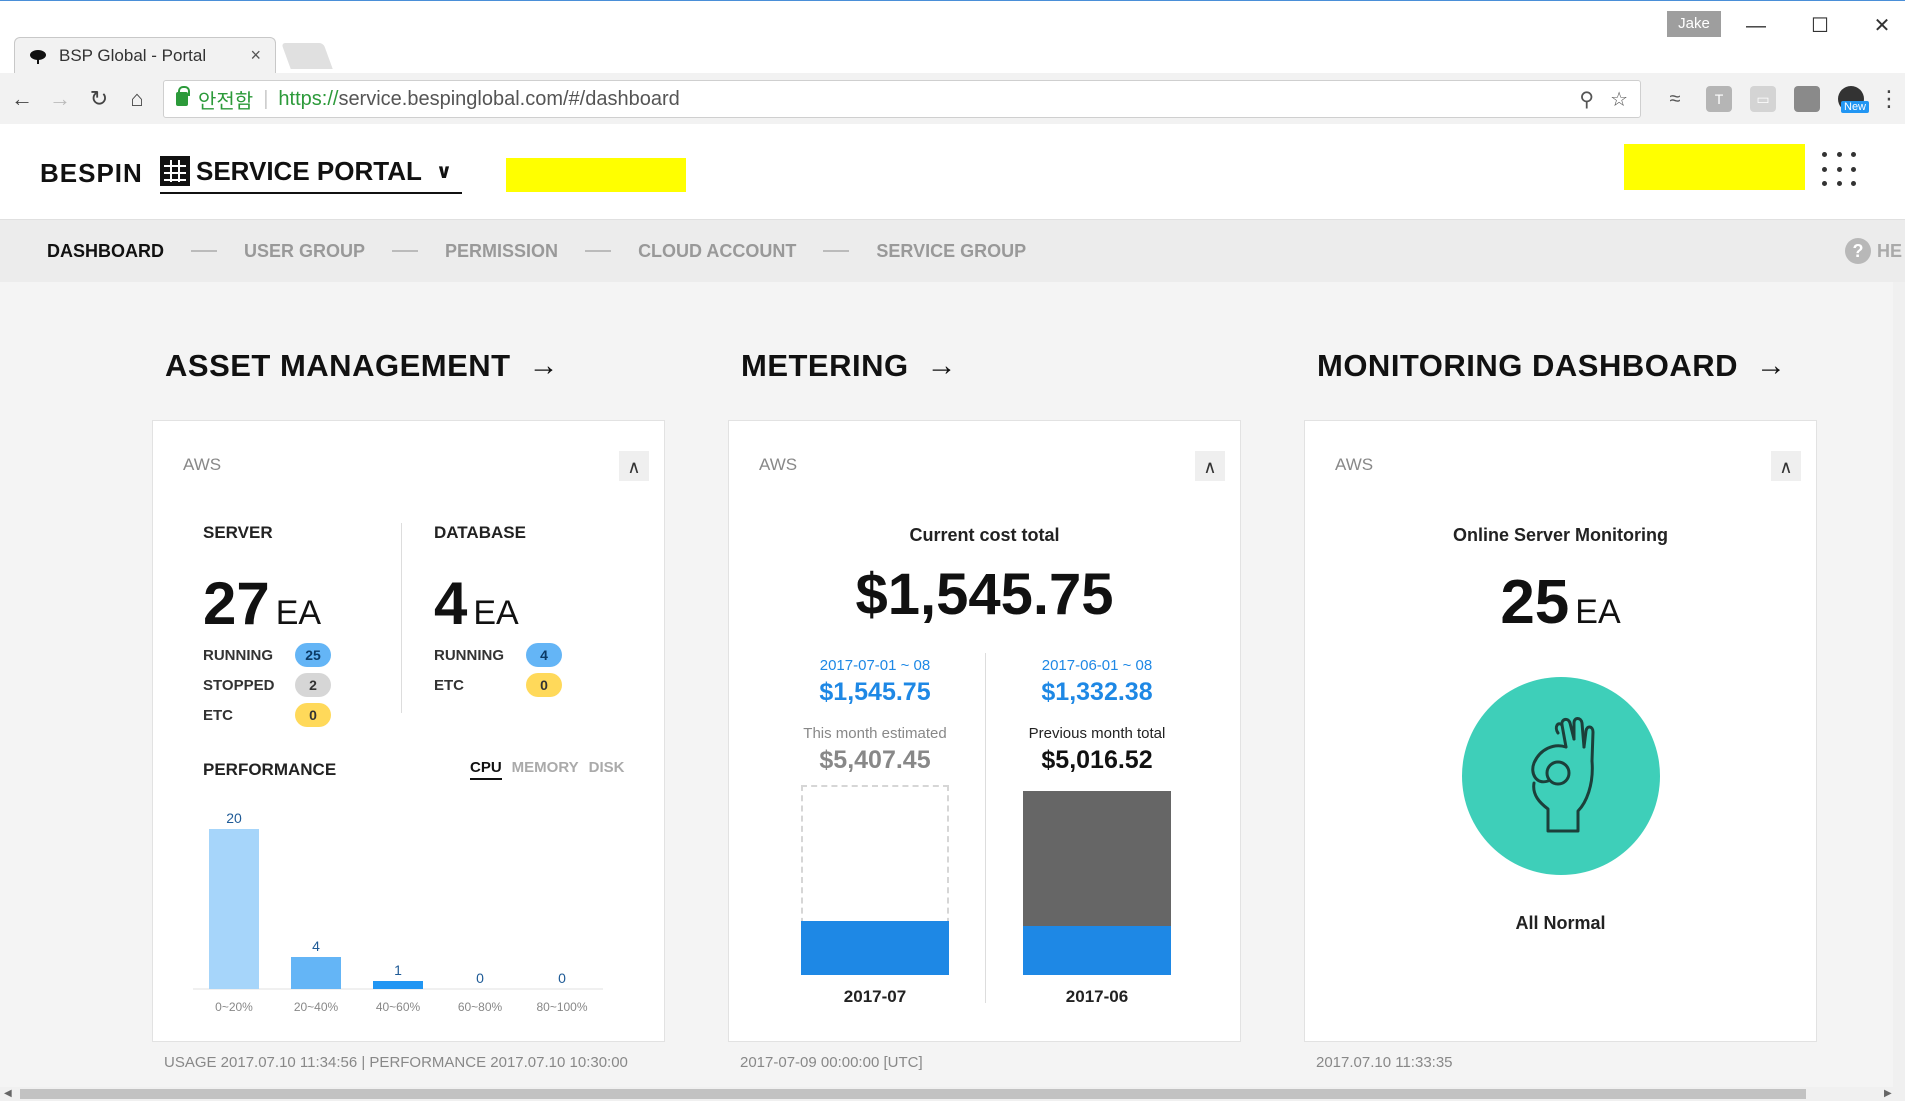 This screenshot has width=1905, height=1101. I want to click on browser-tab: BSP Global - Portal ×, so click(145, 55).